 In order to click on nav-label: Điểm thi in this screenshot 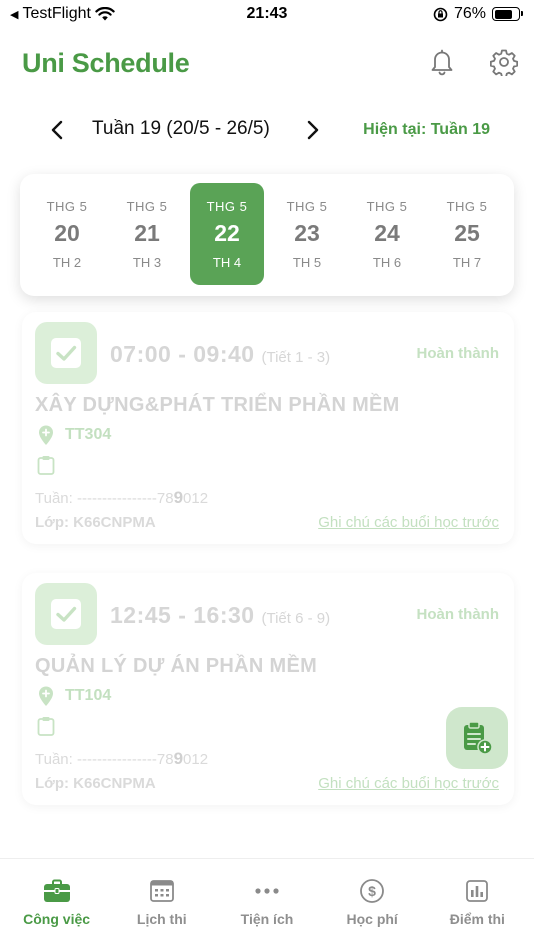, I will do `click(477, 919)`.